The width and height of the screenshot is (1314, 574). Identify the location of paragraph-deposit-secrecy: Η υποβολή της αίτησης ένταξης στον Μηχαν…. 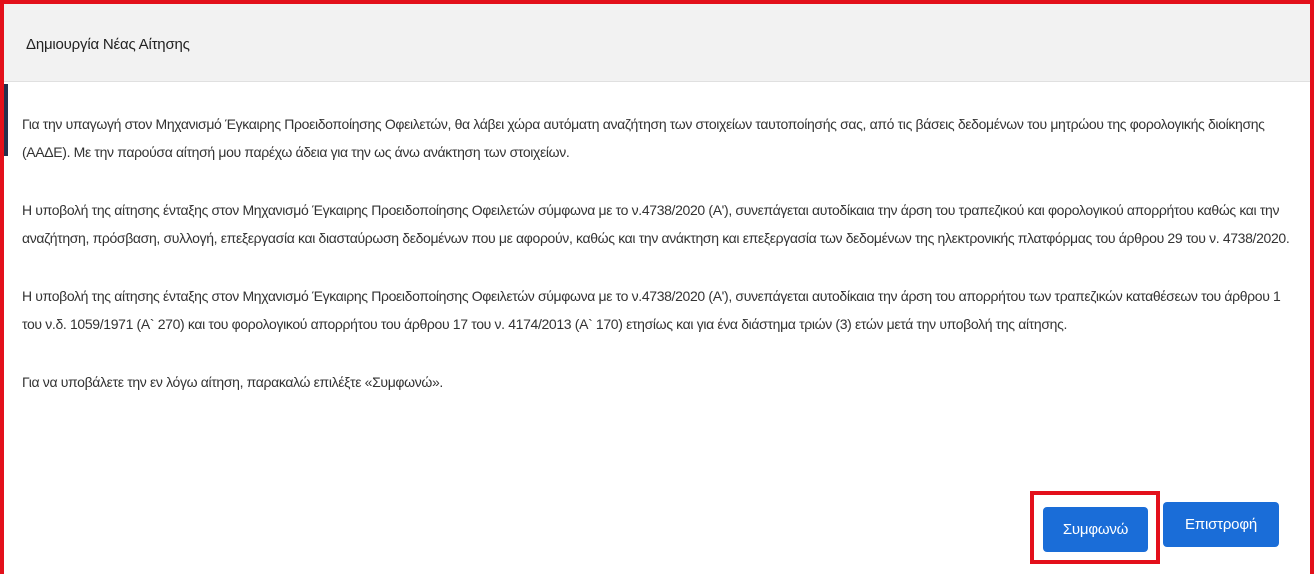
(651, 310).